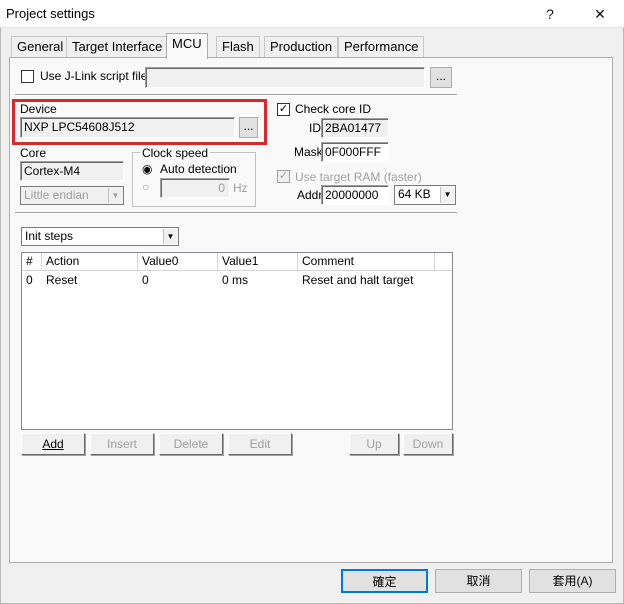 This screenshot has width=624, height=604. What do you see at coordinates (478, 581) in the screenshot?
I see `cancel-button: 取消` at bounding box center [478, 581].